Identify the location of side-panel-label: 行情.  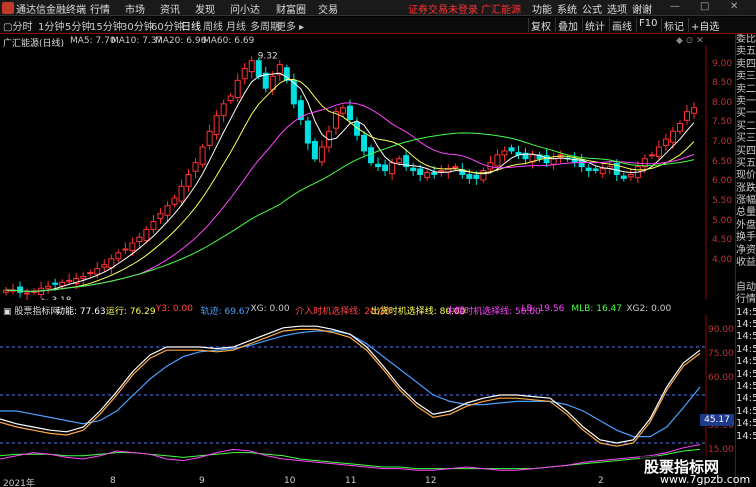
(746, 300).